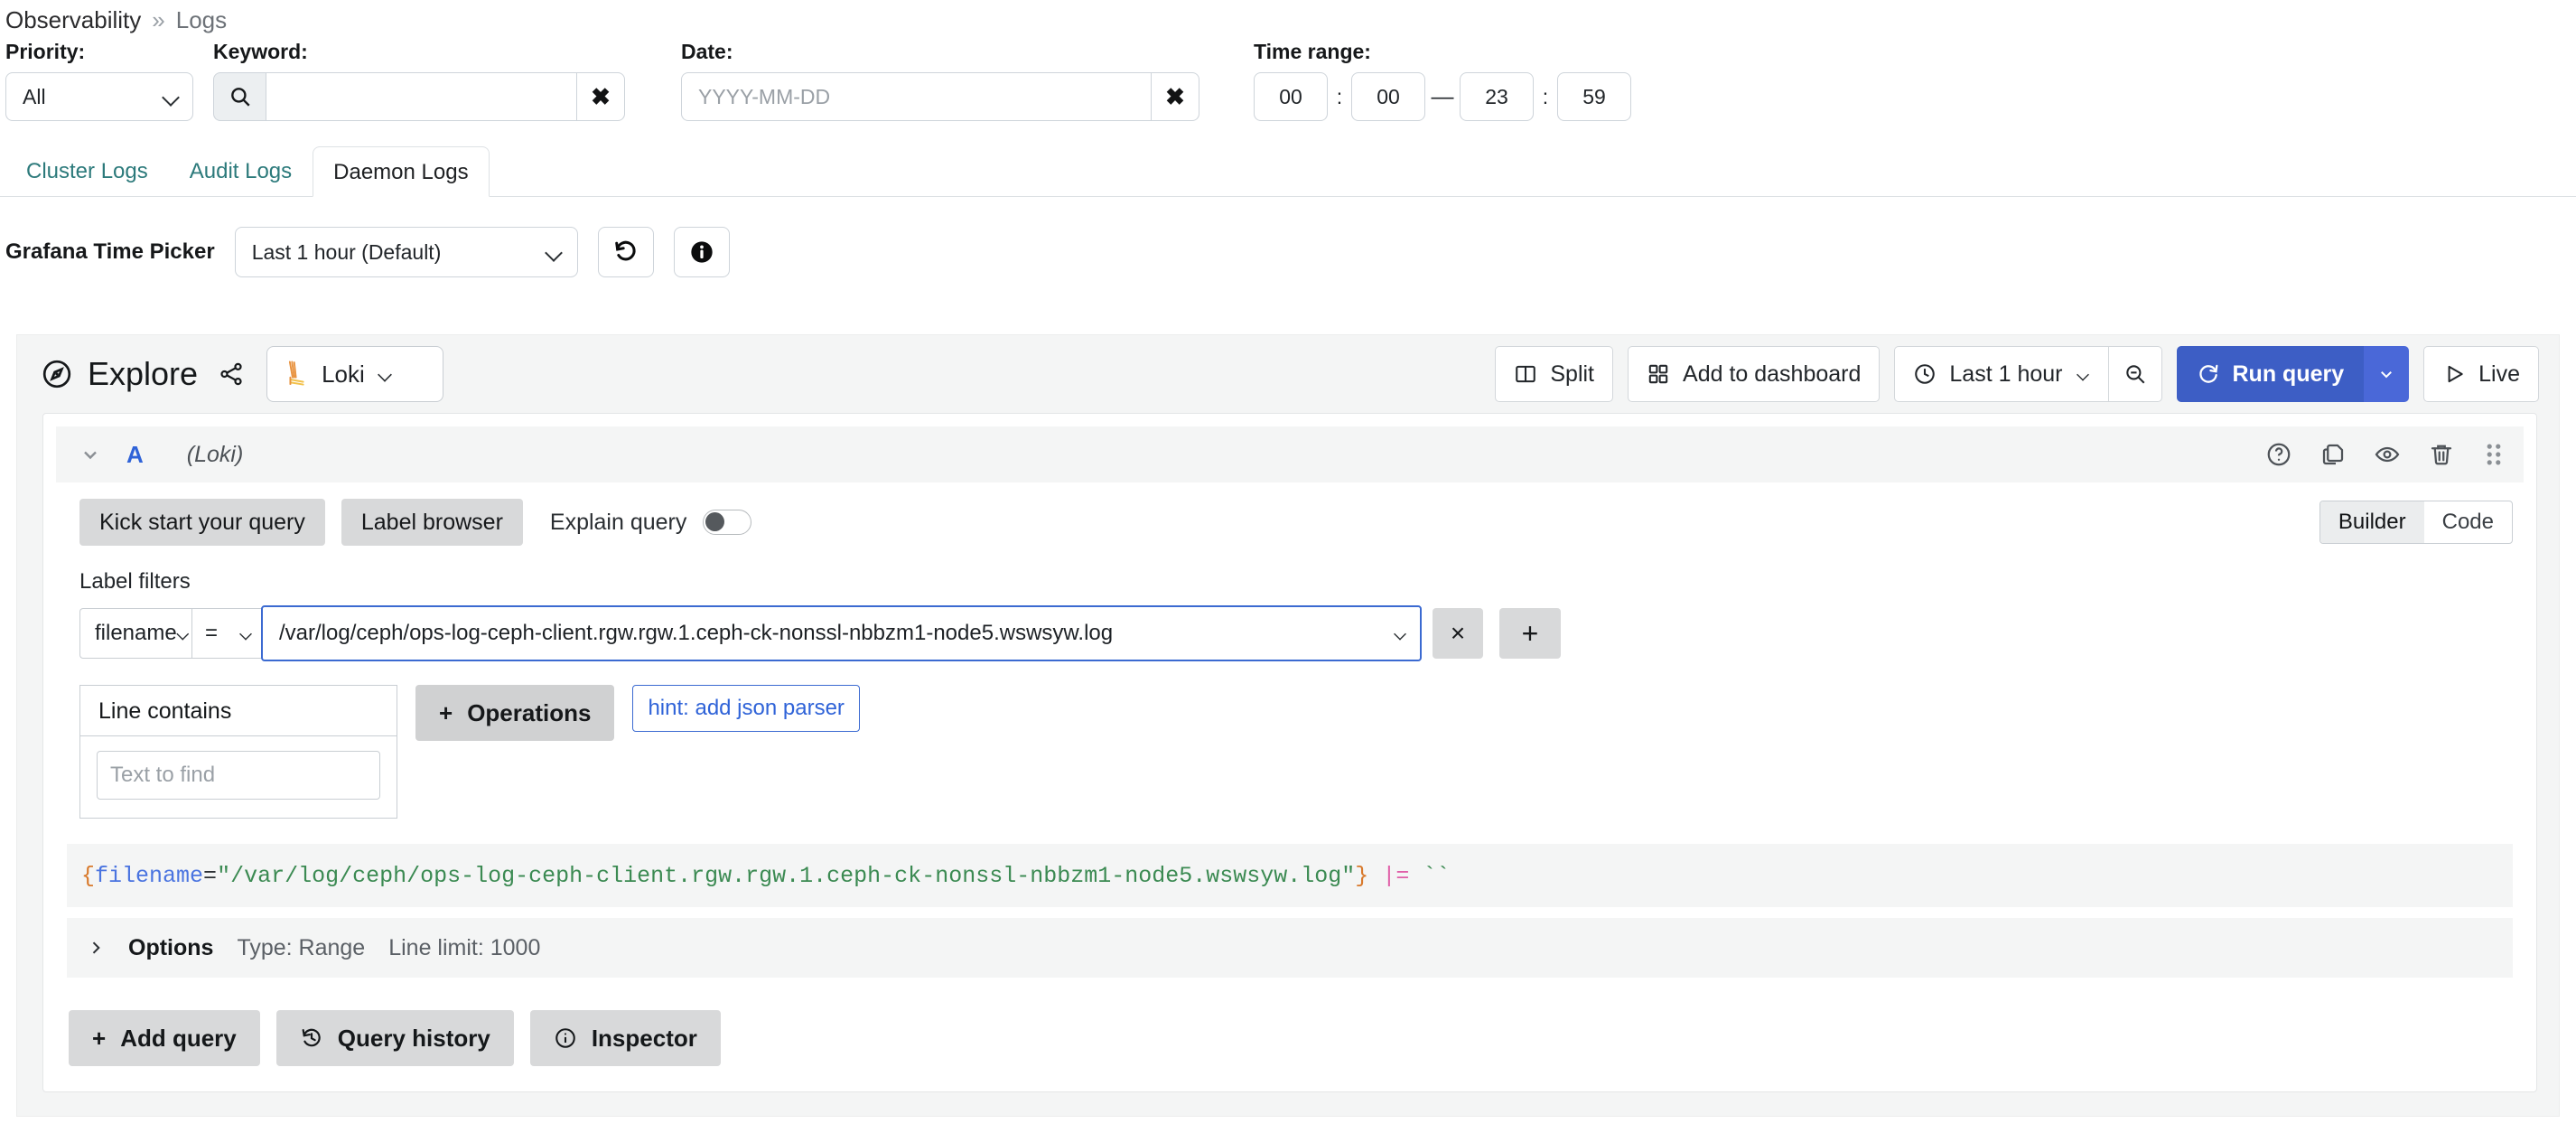 This screenshot has width=2576, height=1133. I want to click on time-range-filter-group: Time range: 00 : 00 — 23 : 59, so click(1442, 80).